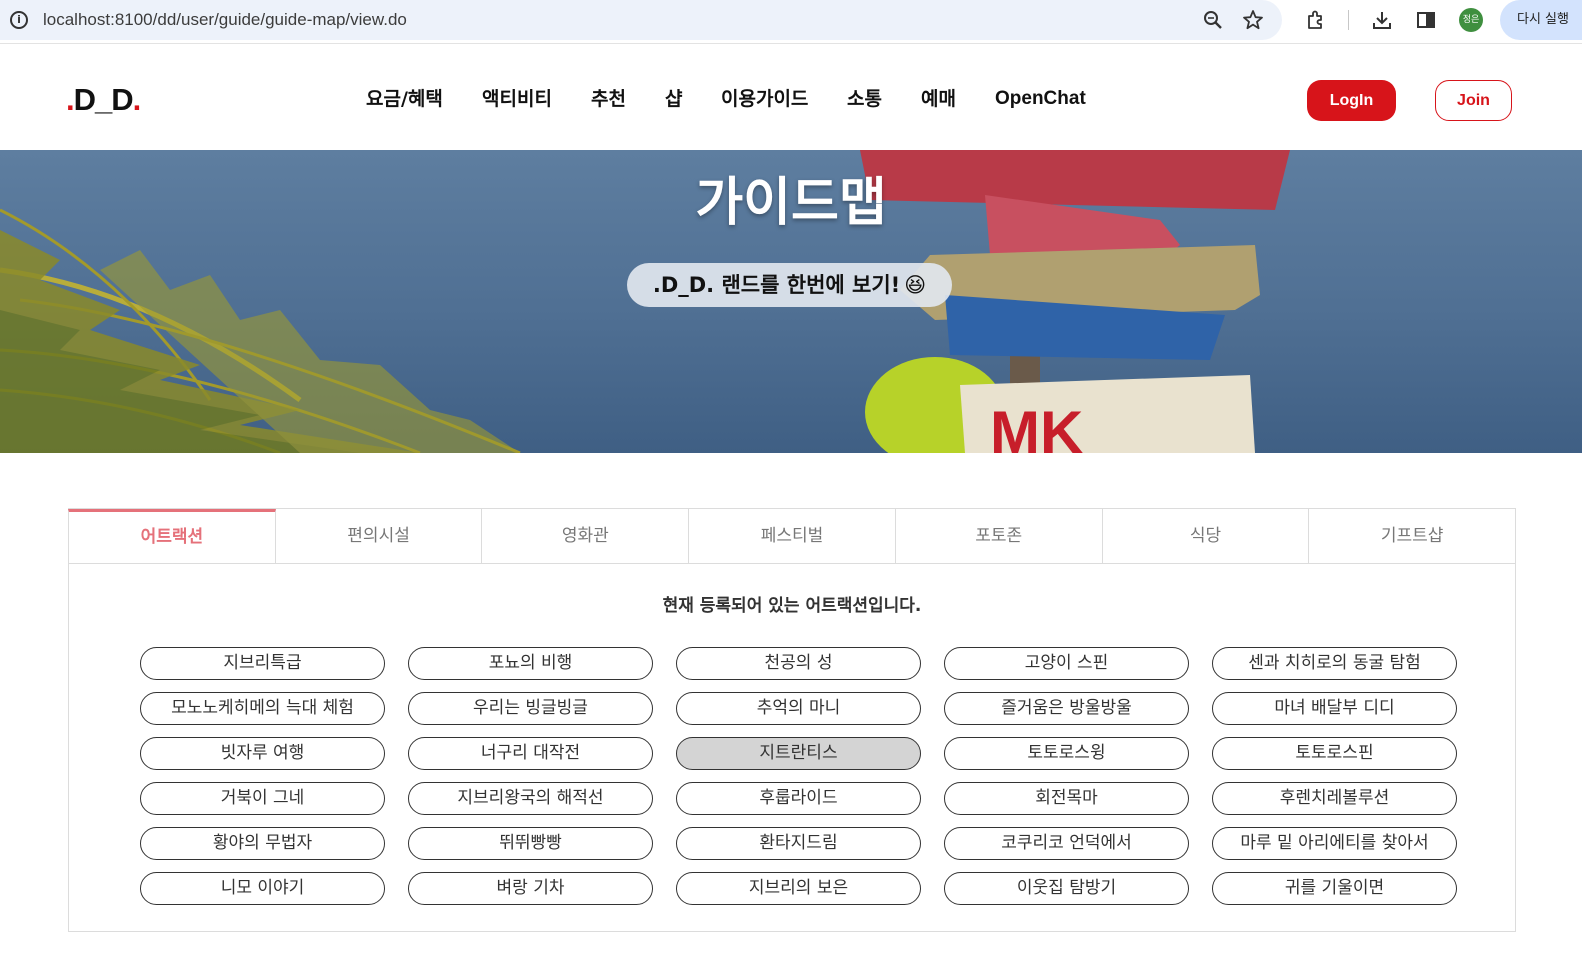  I want to click on hero-title: 가이드맵, so click(791, 203).